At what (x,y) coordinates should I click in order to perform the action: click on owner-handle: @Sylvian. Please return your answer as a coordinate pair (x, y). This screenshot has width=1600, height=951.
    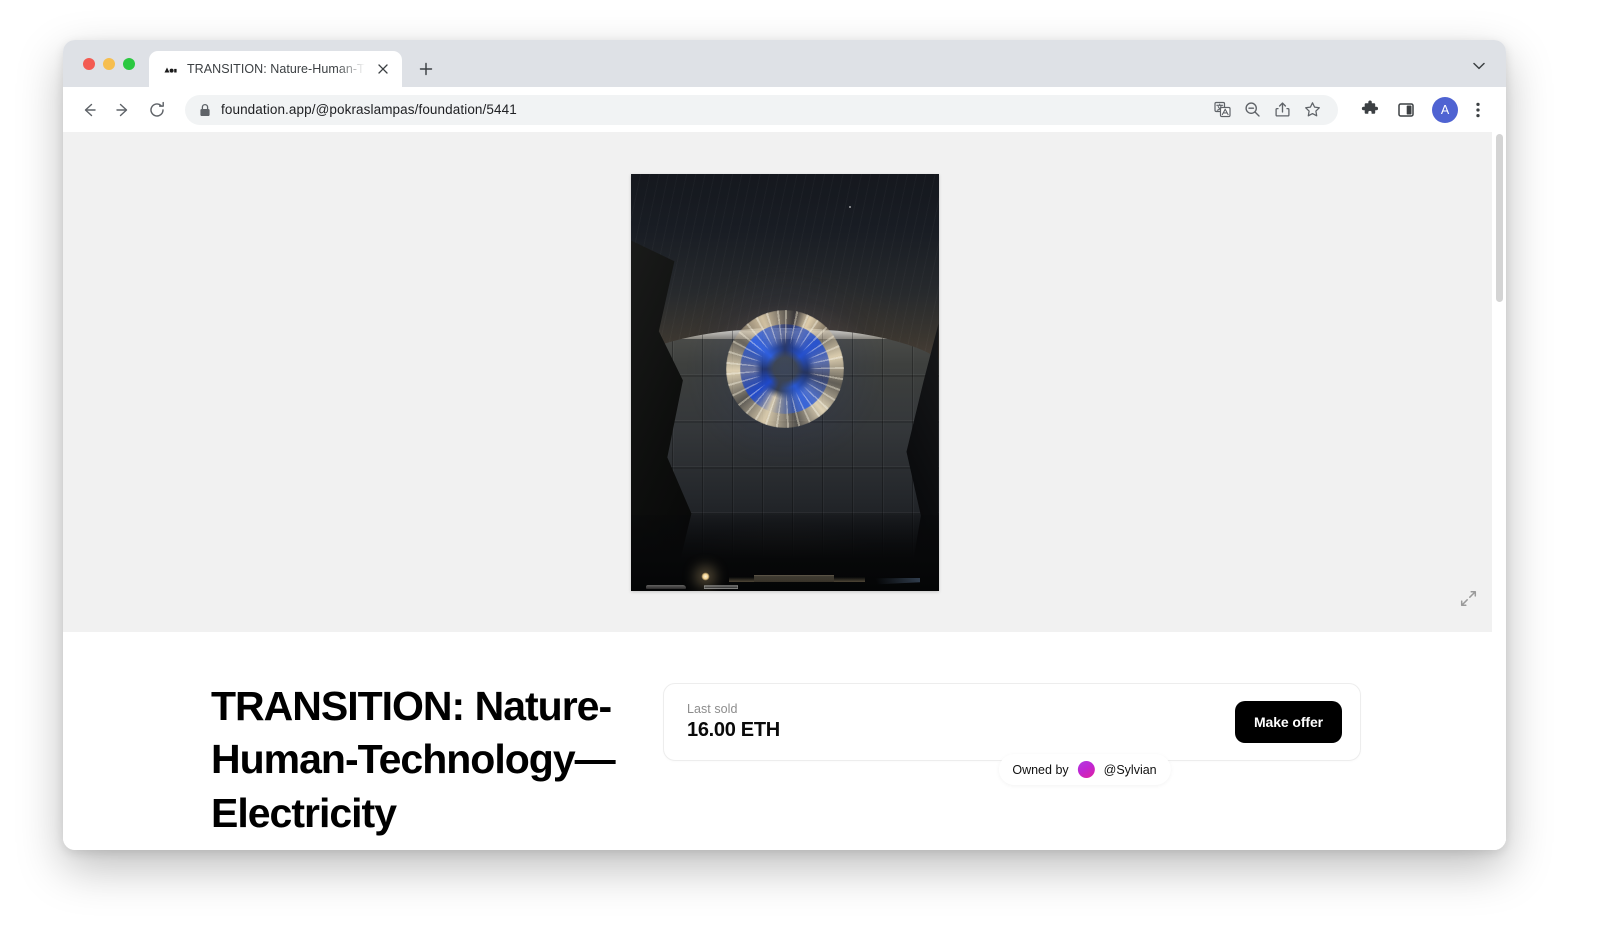
    Looking at the image, I should click on (1130, 770).